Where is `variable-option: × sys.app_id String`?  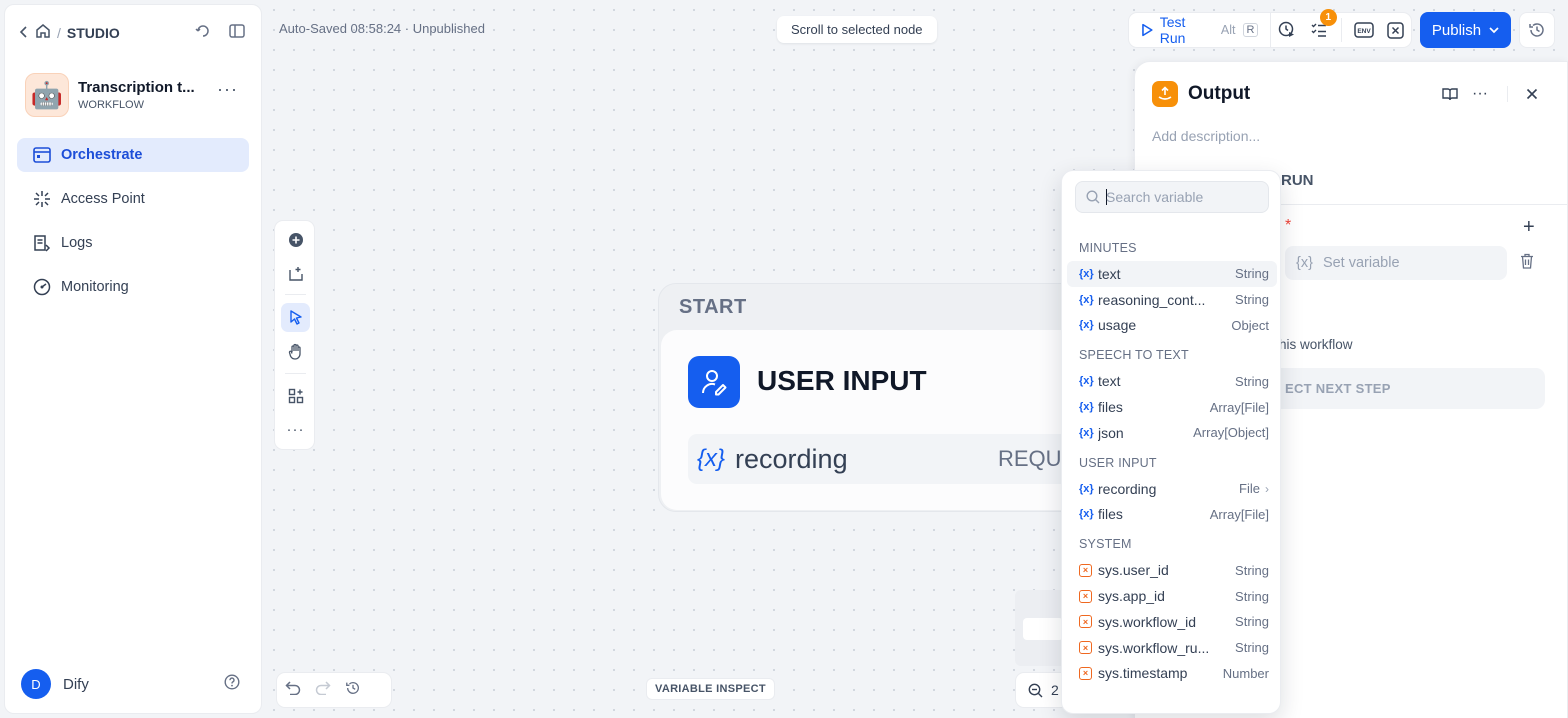 variable-option: × sys.app_id String is located at coordinates (1172, 596).